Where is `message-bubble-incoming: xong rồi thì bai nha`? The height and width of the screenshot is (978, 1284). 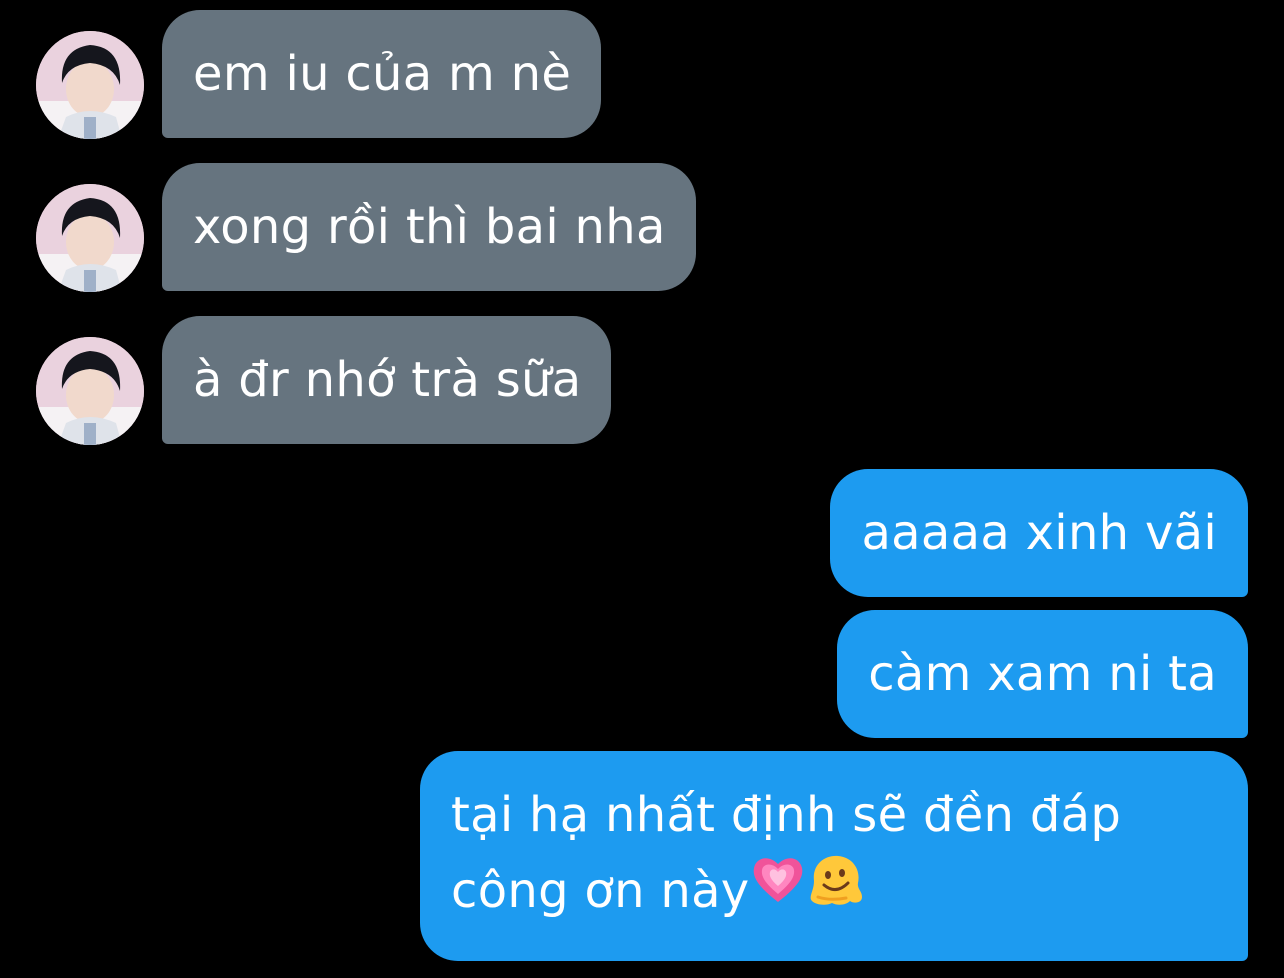
message-bubble-incoming: xong rồi thì bai nha is located at coordinates (429, 227).